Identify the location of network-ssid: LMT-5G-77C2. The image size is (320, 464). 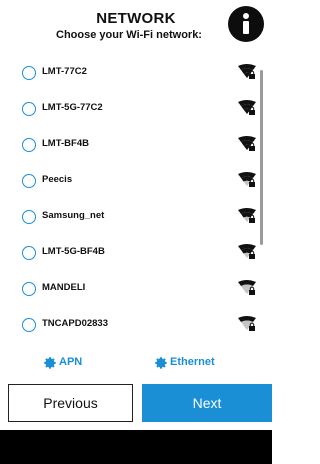
(72, 107).